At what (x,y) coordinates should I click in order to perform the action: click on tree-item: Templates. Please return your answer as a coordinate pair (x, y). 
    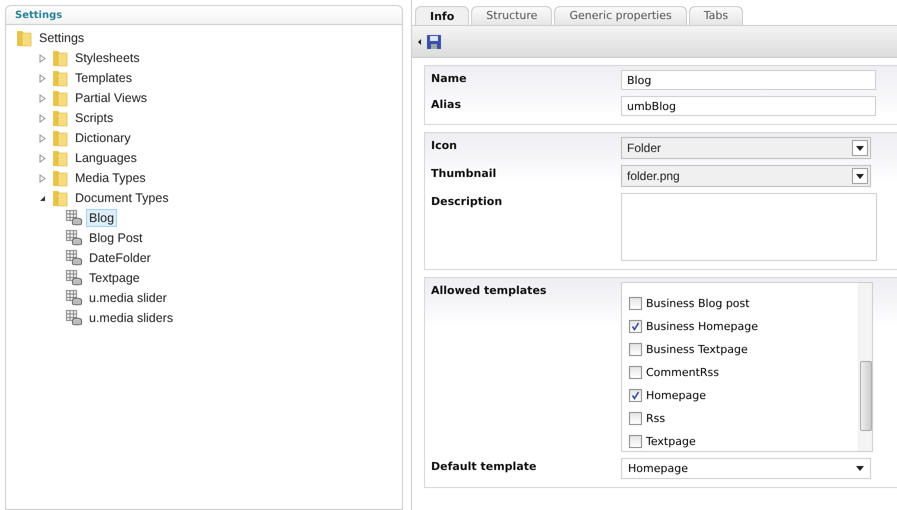
    Looking at the image, I should click on (103, 78).